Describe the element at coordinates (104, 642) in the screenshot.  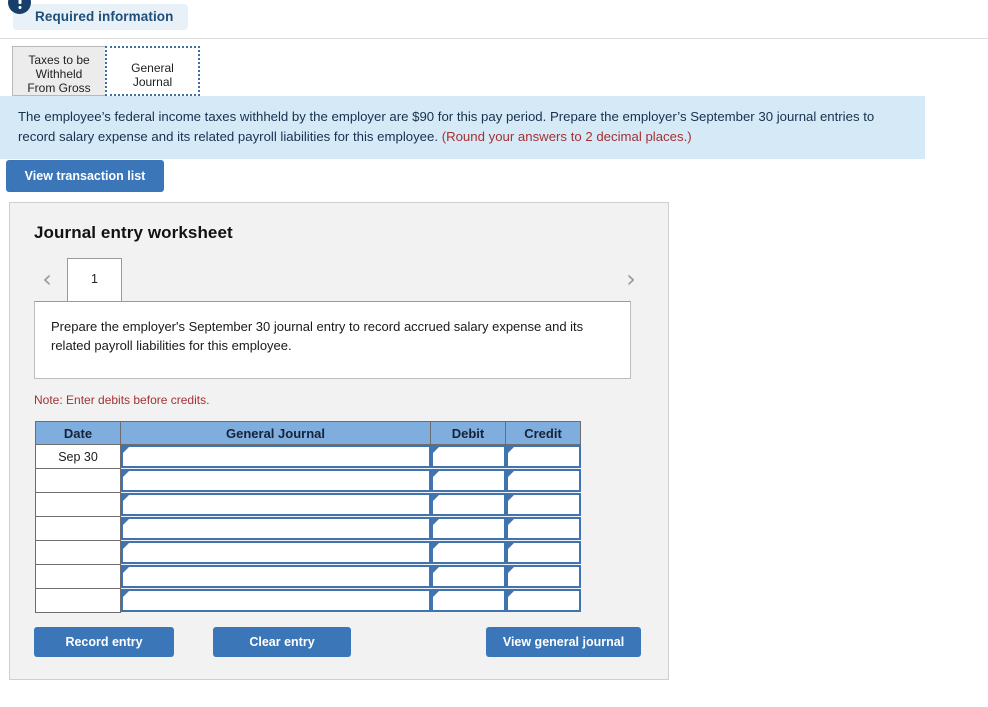
I see `record-entry-button: Record entry` at that location.